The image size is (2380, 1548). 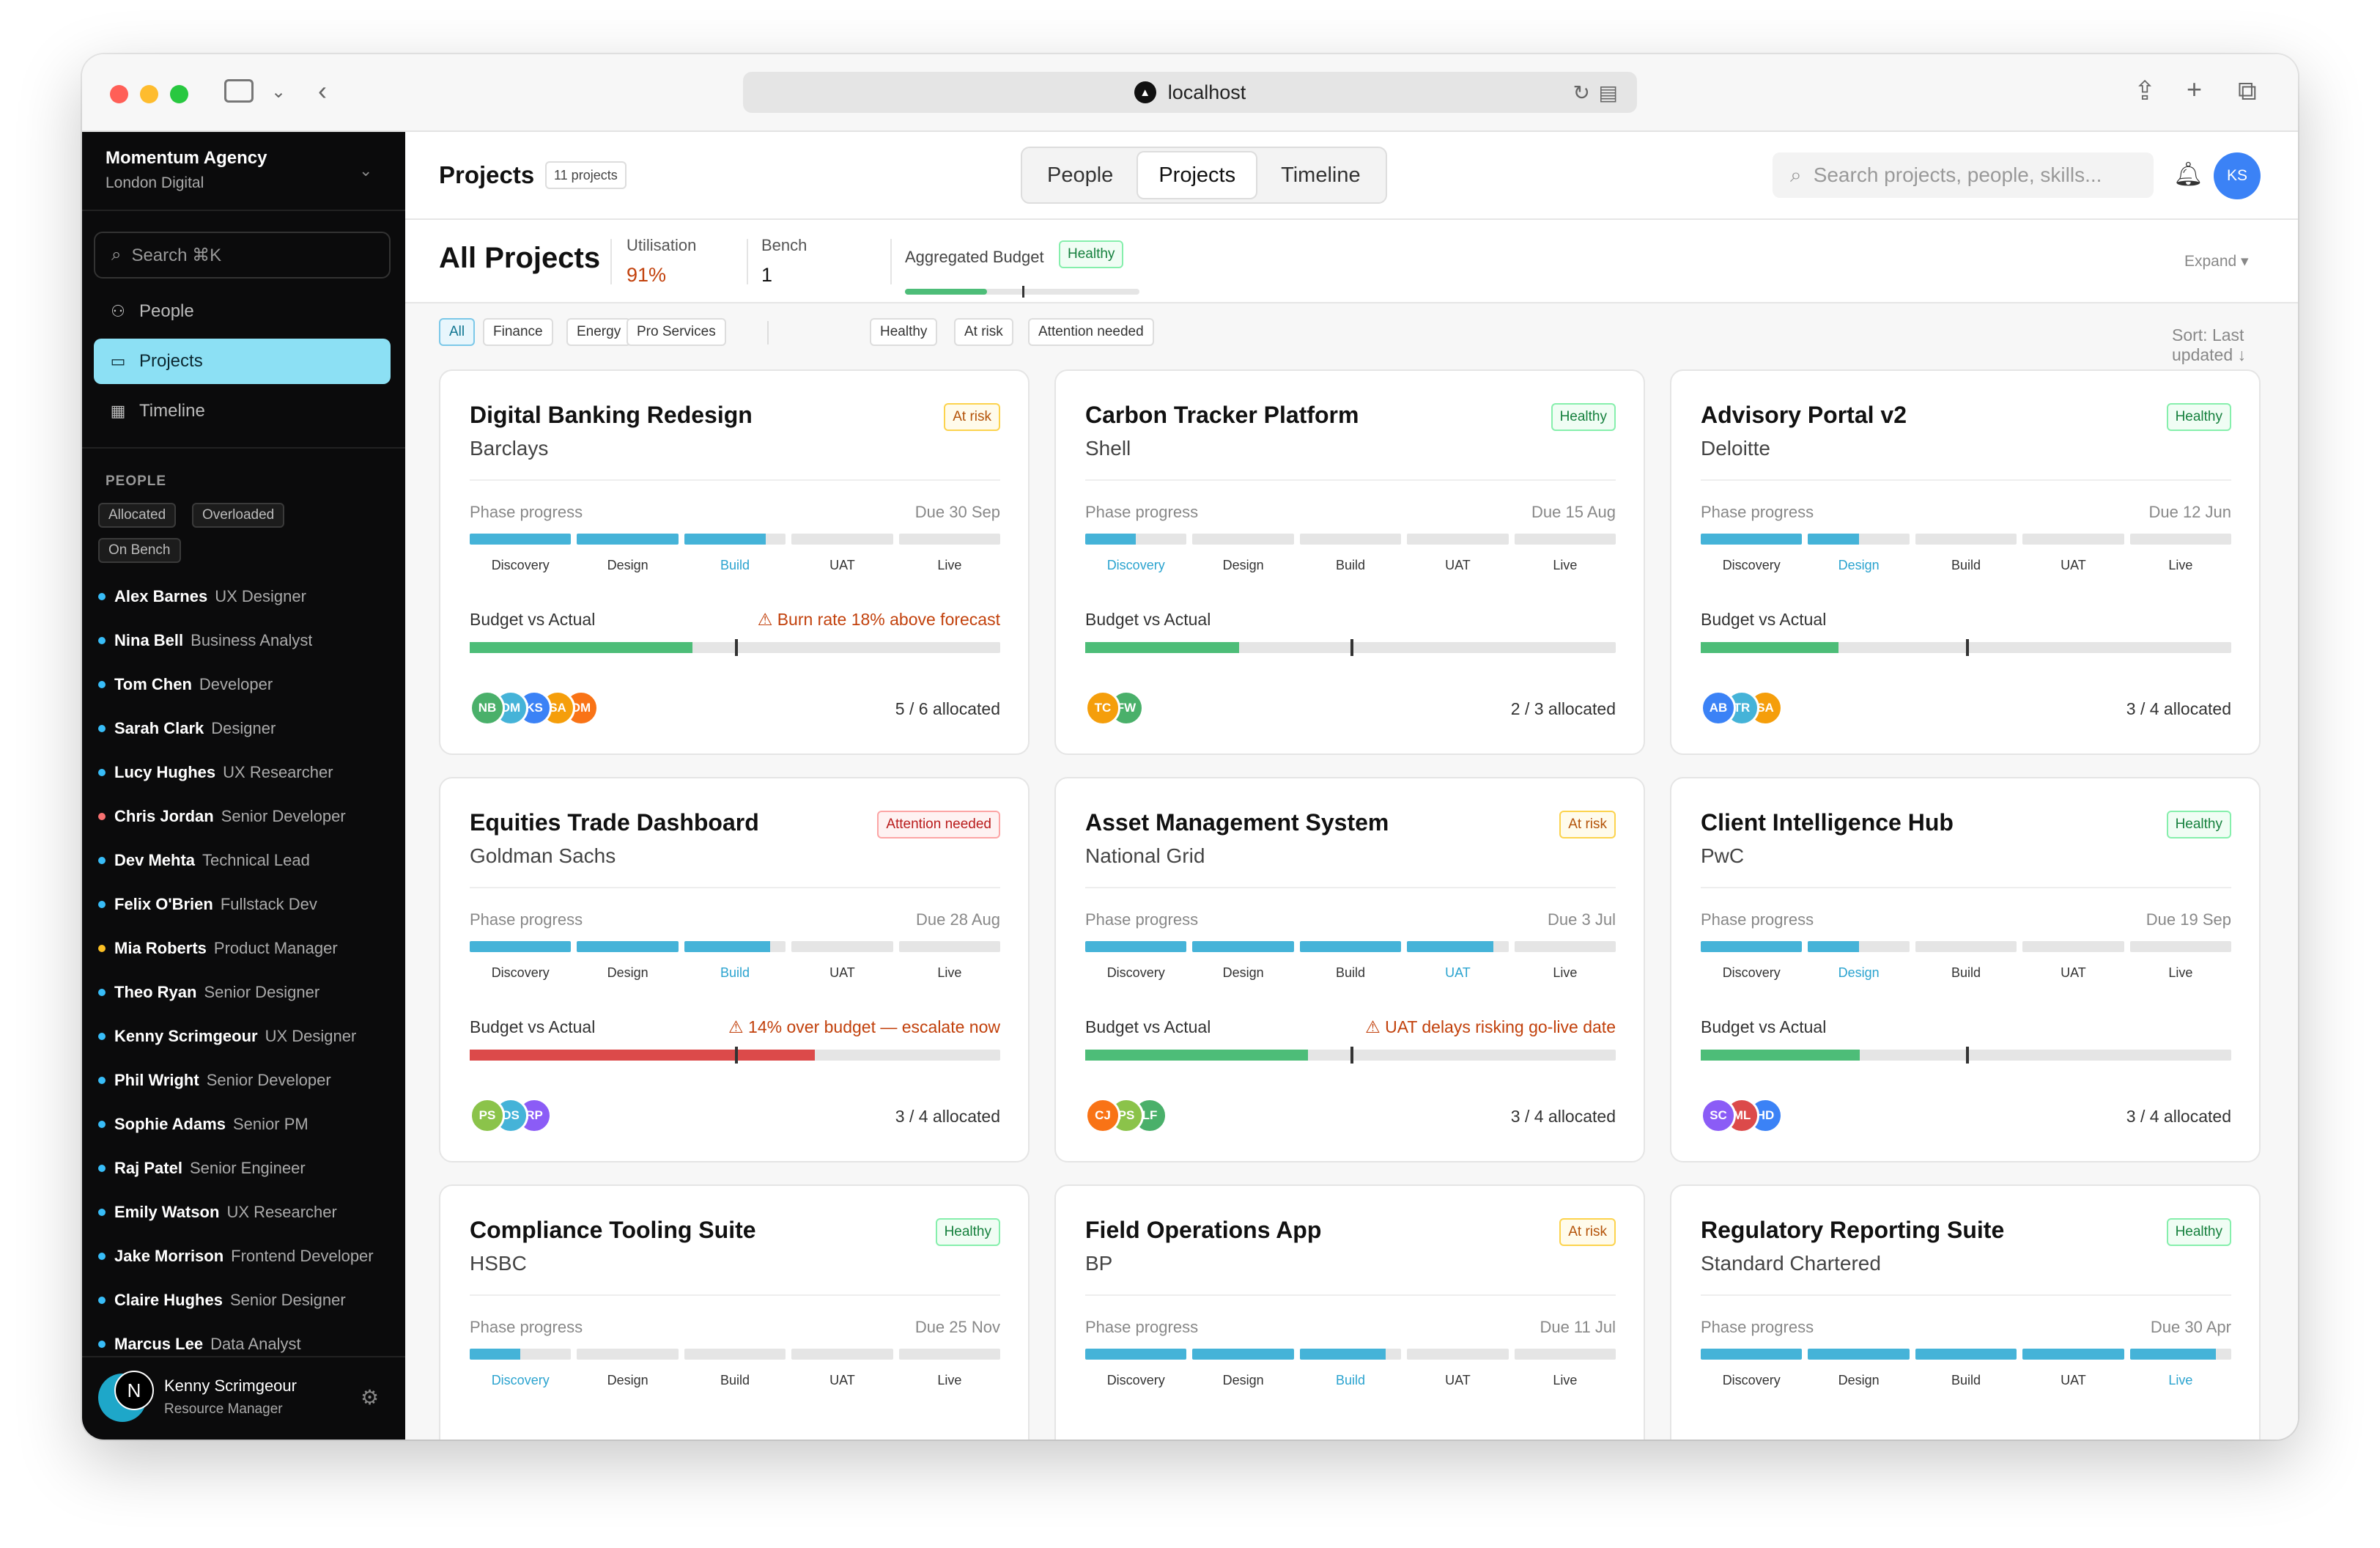 What do you see at coordinates (676, 332) in the screenshot?
I see `filter-chip: Pro Services` at bounding box center [676, 332].